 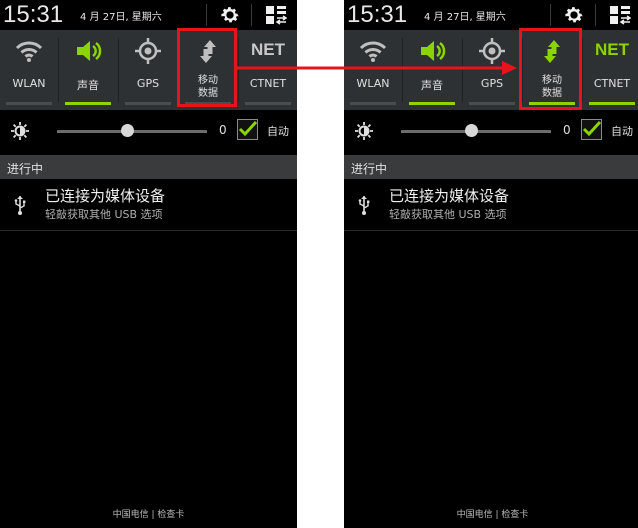 What do you see at coordinates (550, 69) in the screenshot?
I see `highlight-box-after` at bounding box center [550, 69].